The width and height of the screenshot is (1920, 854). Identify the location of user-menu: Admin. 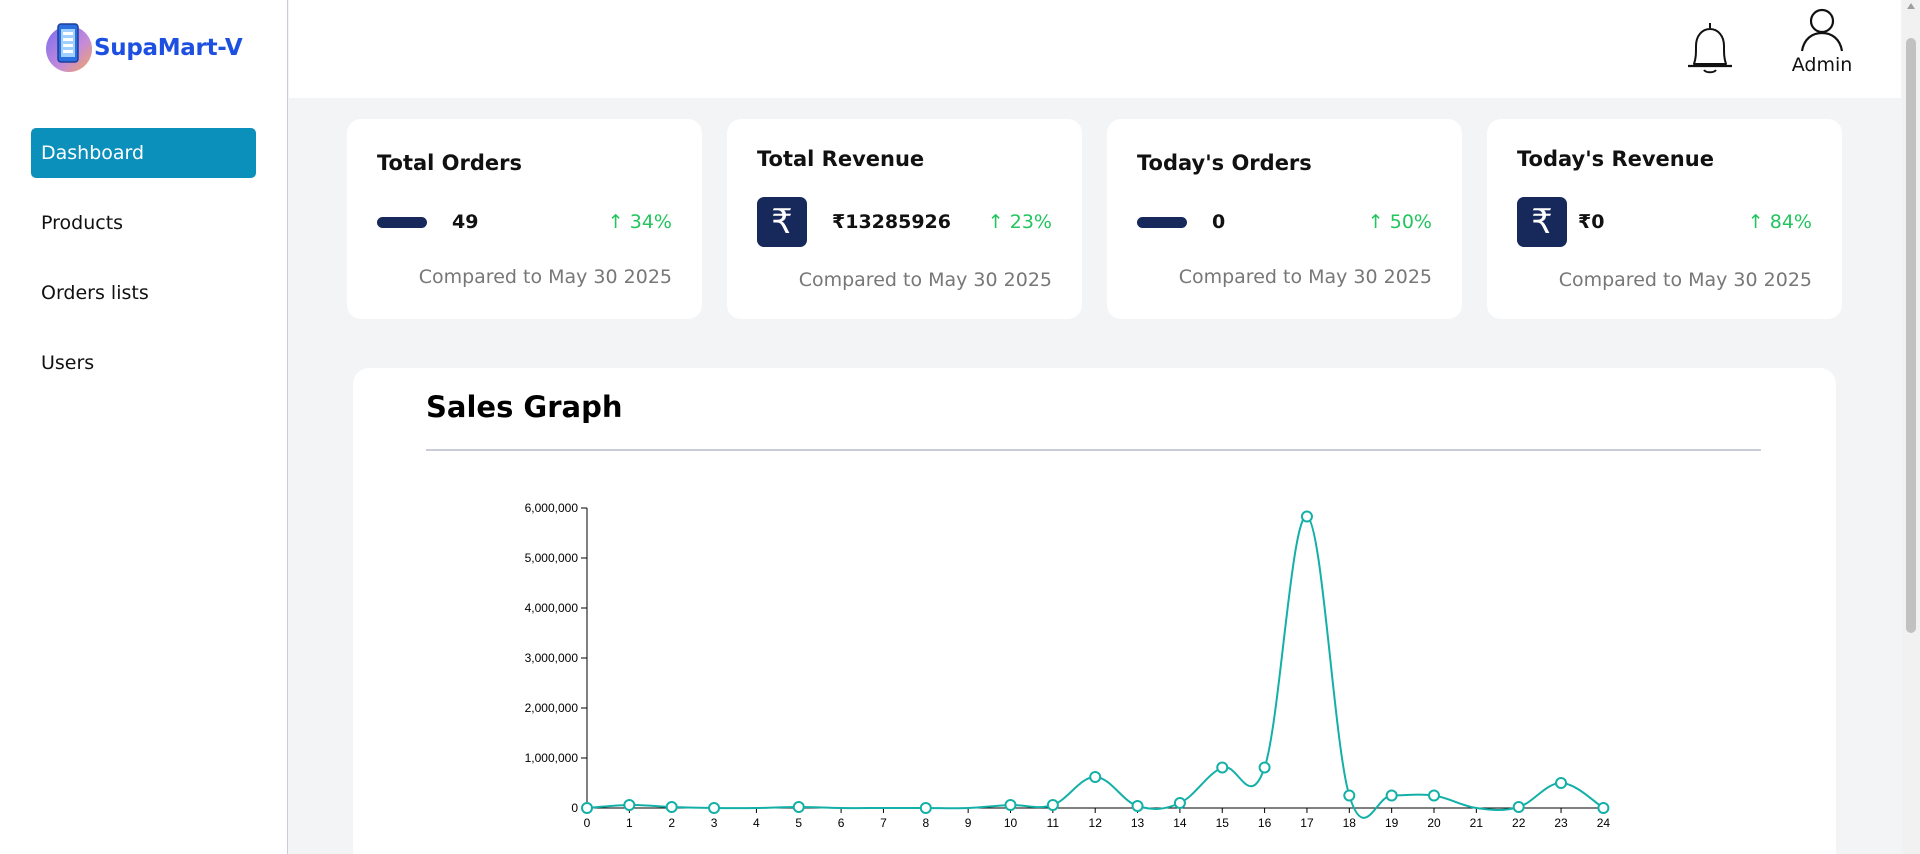
(1822, 42).